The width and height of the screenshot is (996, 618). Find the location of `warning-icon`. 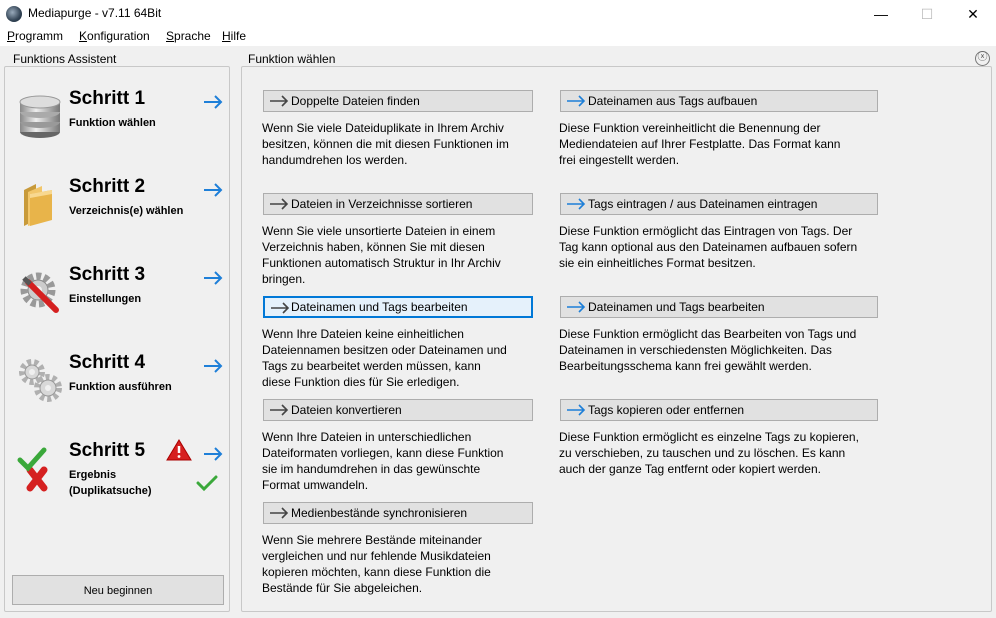

warning-icon is located at coordinates (179, 450).